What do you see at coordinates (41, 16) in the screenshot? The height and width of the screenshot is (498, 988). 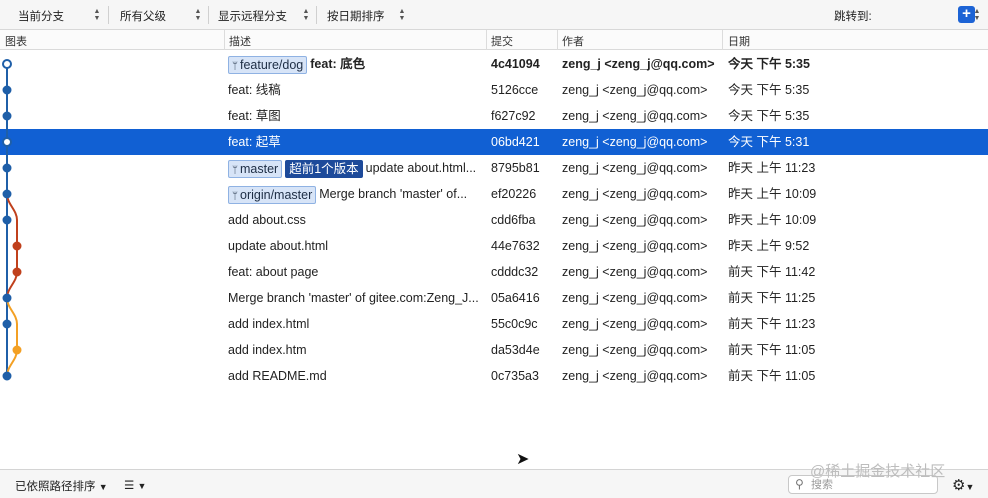 I see `branch-filter-select: 当前分支` at bounding box center [41, 16].